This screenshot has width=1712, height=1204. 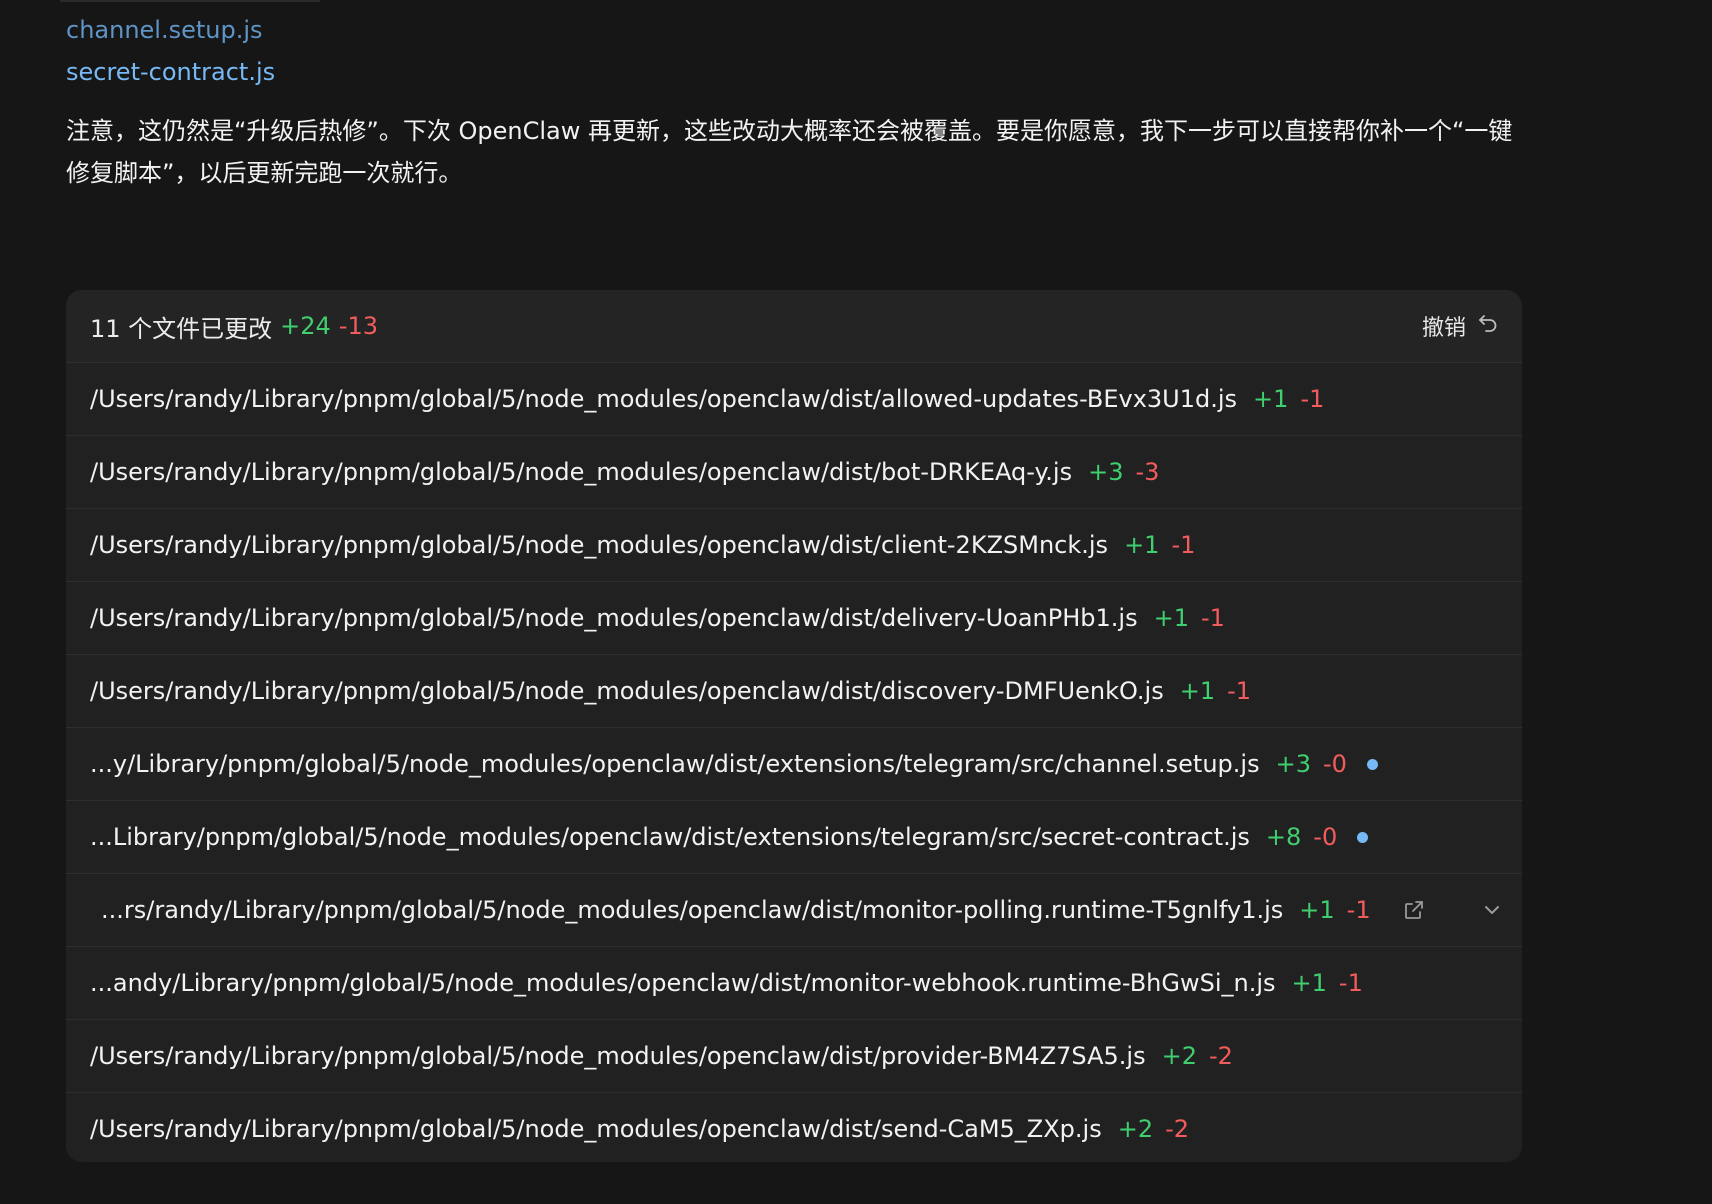 I want to click on total-removed-count: -13, so click(x=358, y=326).